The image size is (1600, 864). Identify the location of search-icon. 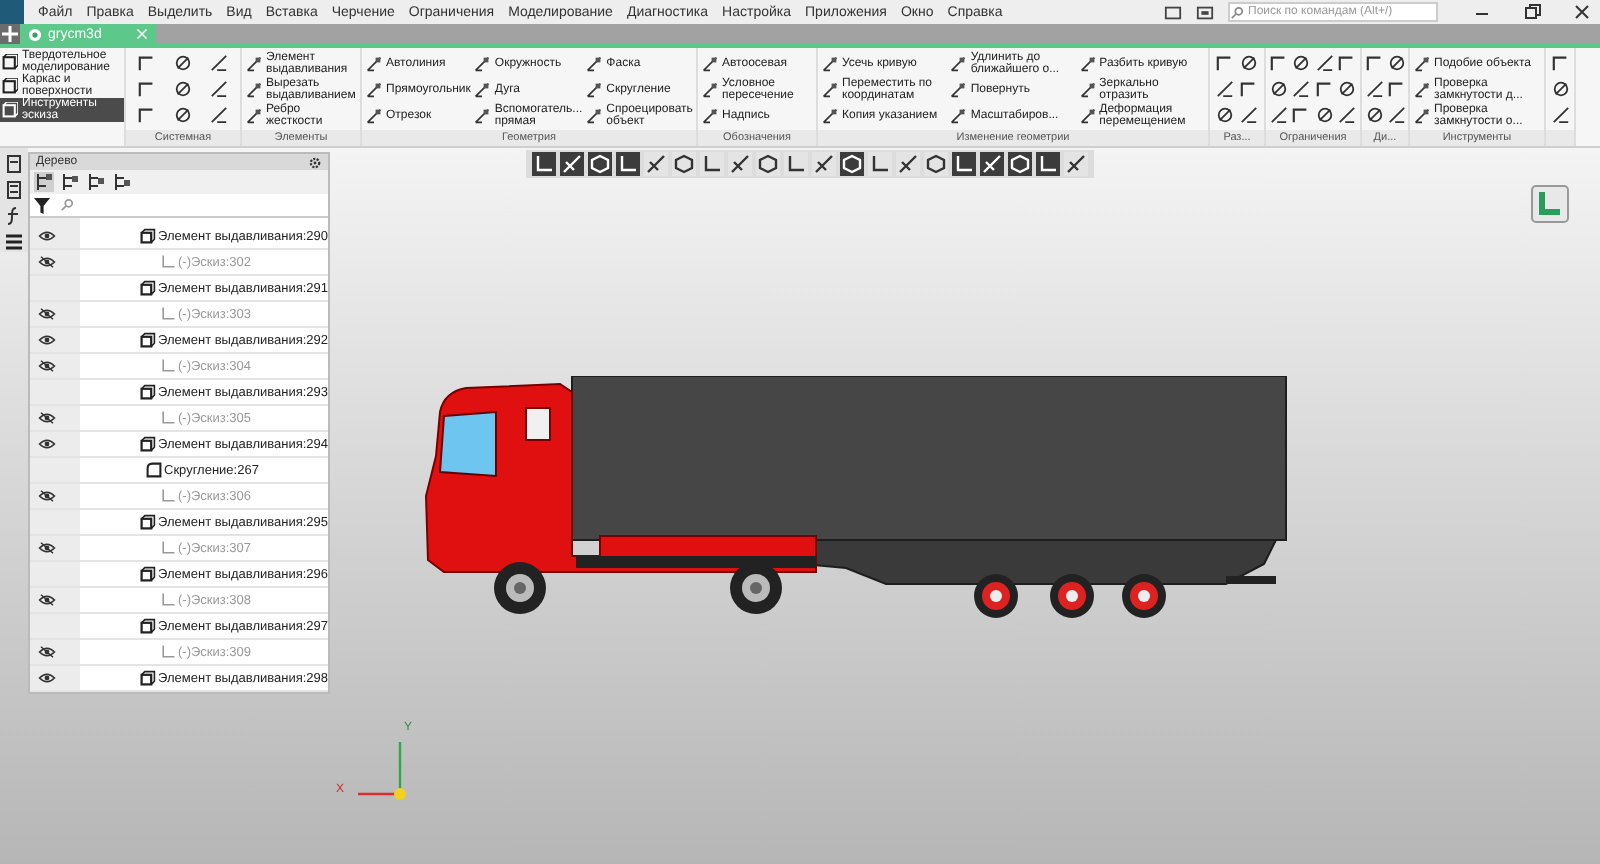
(67, 205).